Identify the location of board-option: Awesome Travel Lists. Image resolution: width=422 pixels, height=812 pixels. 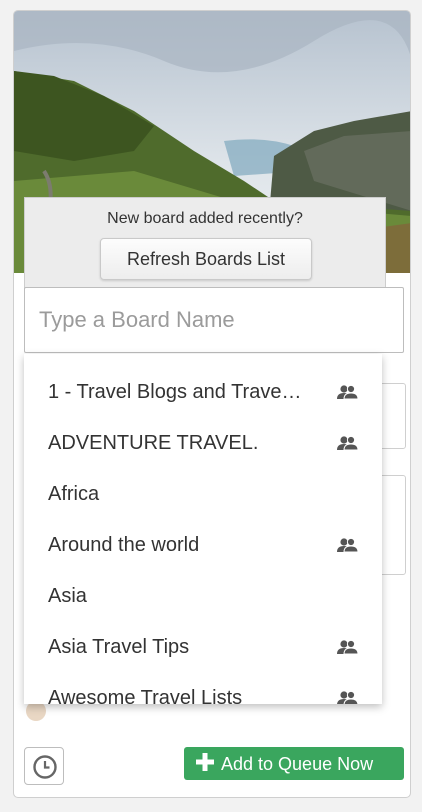
(203, 688).